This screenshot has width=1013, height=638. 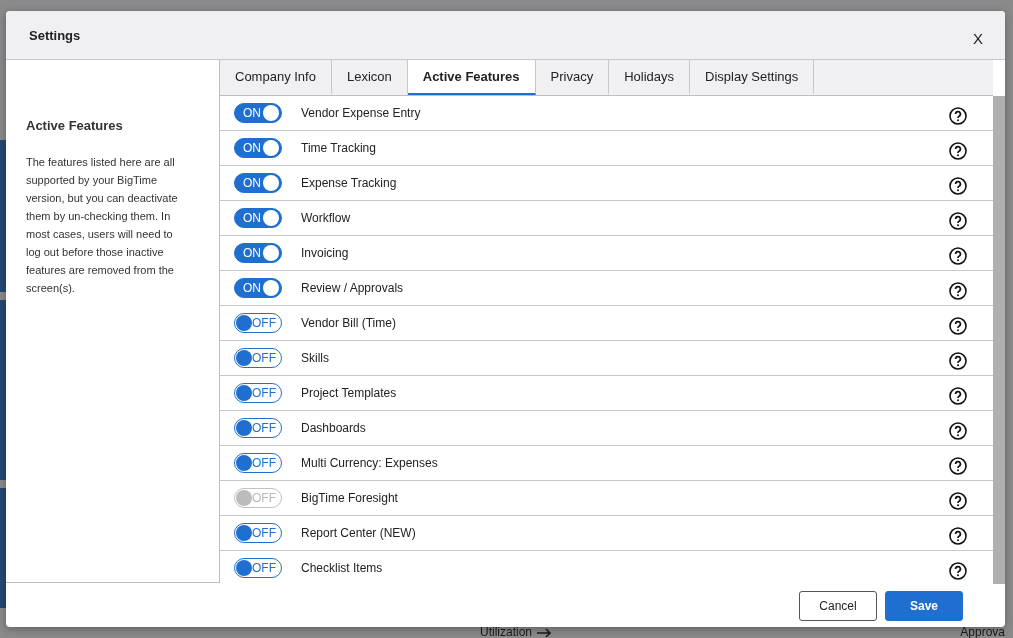 I want to click on feature-name: Review / Approvals, so click(x=353, y=288).